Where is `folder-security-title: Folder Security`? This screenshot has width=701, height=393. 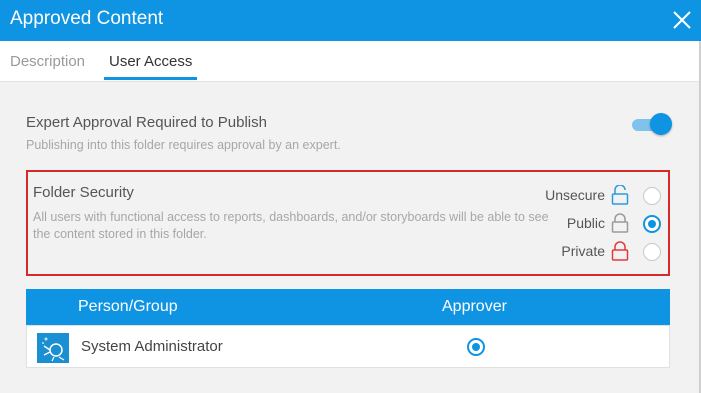 folder-security-title: Folder Security is located at coordinates (83, 192).